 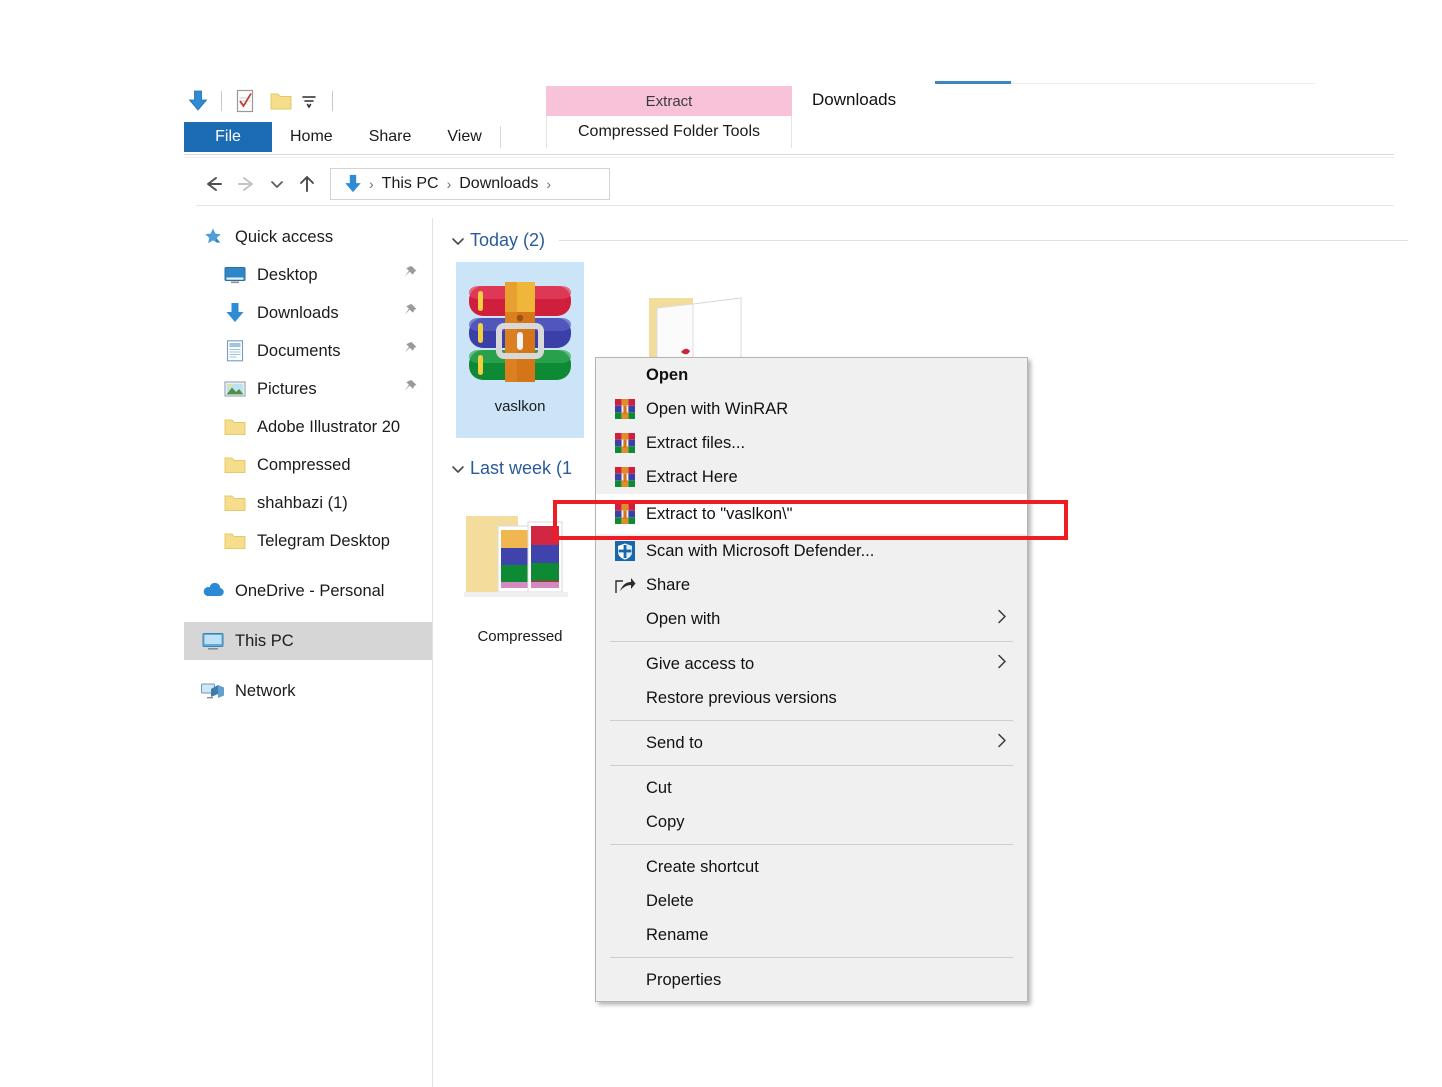 What do you see at coordinates (309, 101) in the screenshot?
I see `customize-dropdown-icon` at bounding box center [309, 101].